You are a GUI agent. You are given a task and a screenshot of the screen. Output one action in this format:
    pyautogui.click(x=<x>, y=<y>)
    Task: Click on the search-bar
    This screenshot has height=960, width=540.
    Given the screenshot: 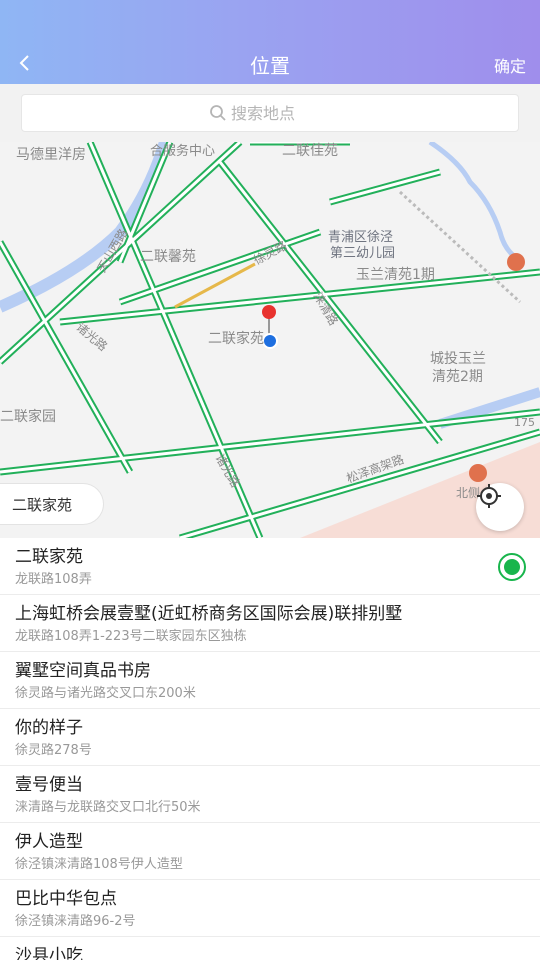 What is the action you would take?
    pyautogui.click(x=270, y=113)
    